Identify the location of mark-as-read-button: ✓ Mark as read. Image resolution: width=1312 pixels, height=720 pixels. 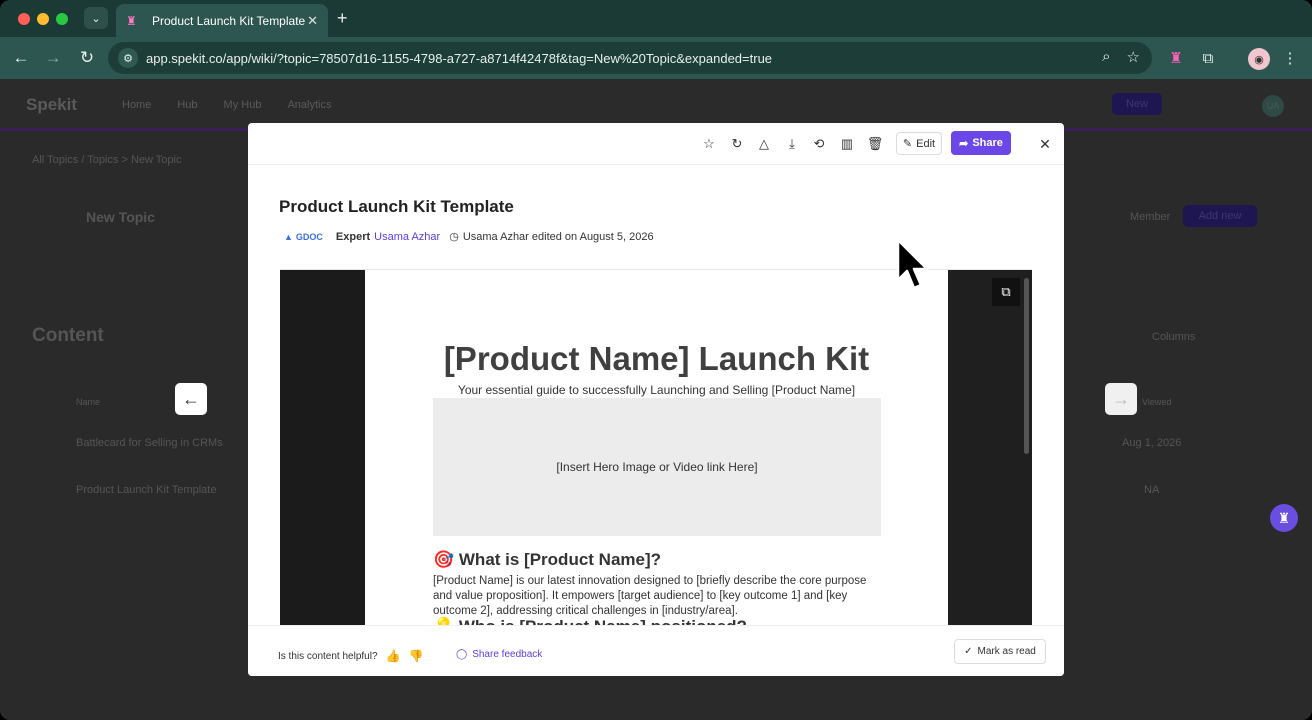
(1000, 651).